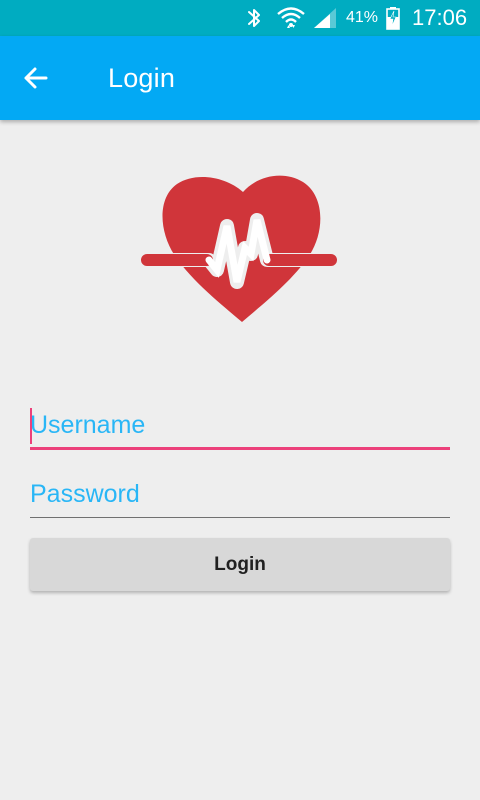  Describe the element at coordinates (239, 248) in the screenshot. I see `heart-pulse-icon` at that location.